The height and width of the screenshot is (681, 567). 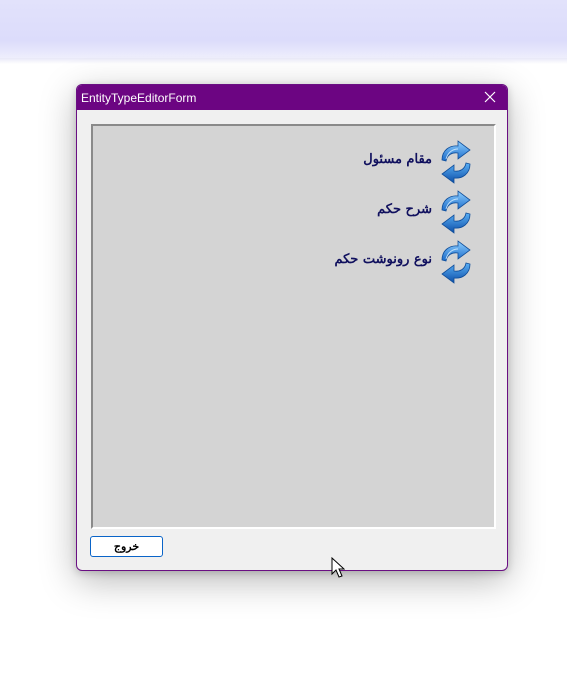 What do you see at coordinates (283, 32) in the screenshot?
I see `background-banner` at bounding box center [283, 32].